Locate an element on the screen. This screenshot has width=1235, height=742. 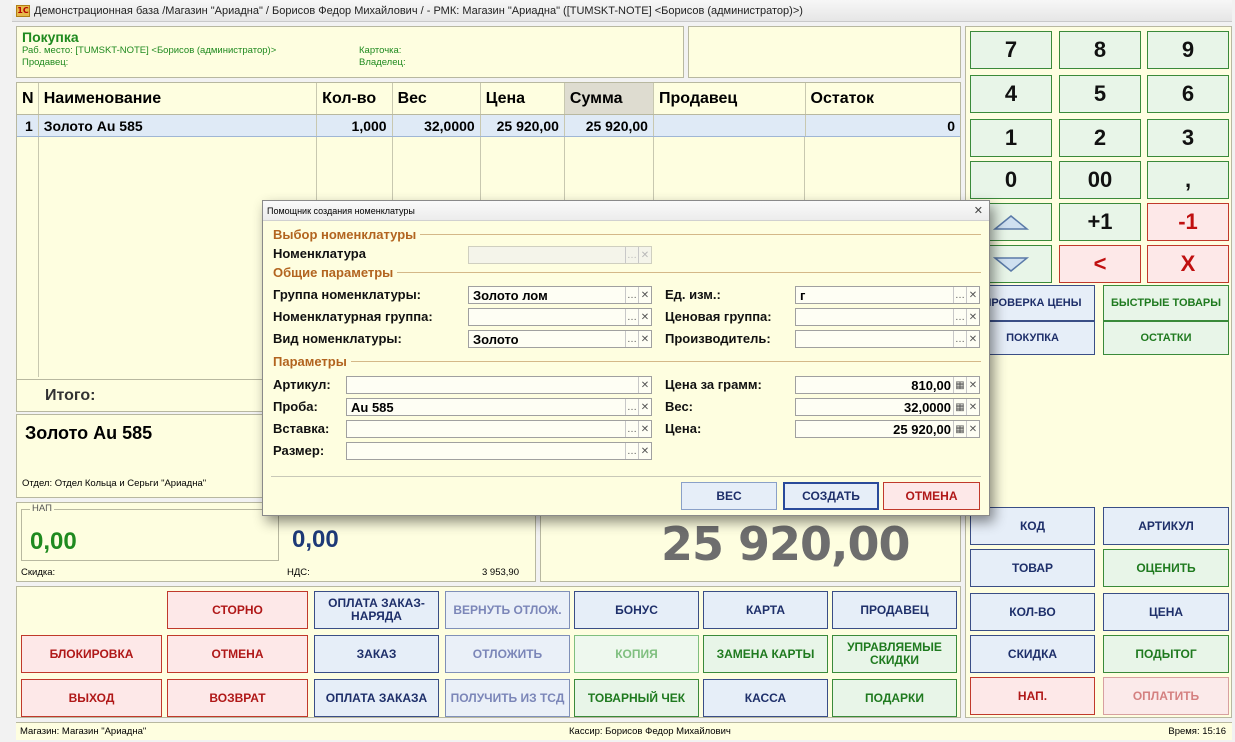
clear-button: X is located at coordinates (1188, 264).